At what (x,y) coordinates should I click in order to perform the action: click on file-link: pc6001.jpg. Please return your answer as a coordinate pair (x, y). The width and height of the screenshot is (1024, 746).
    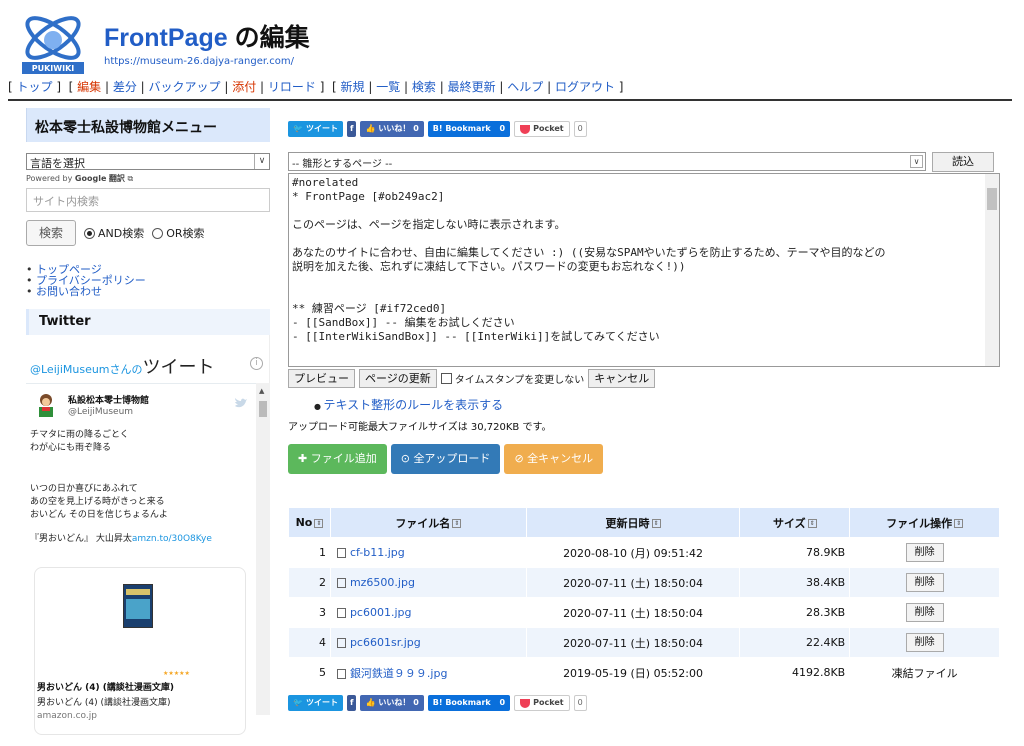
    Looking at the image, I should click on (381, 612).